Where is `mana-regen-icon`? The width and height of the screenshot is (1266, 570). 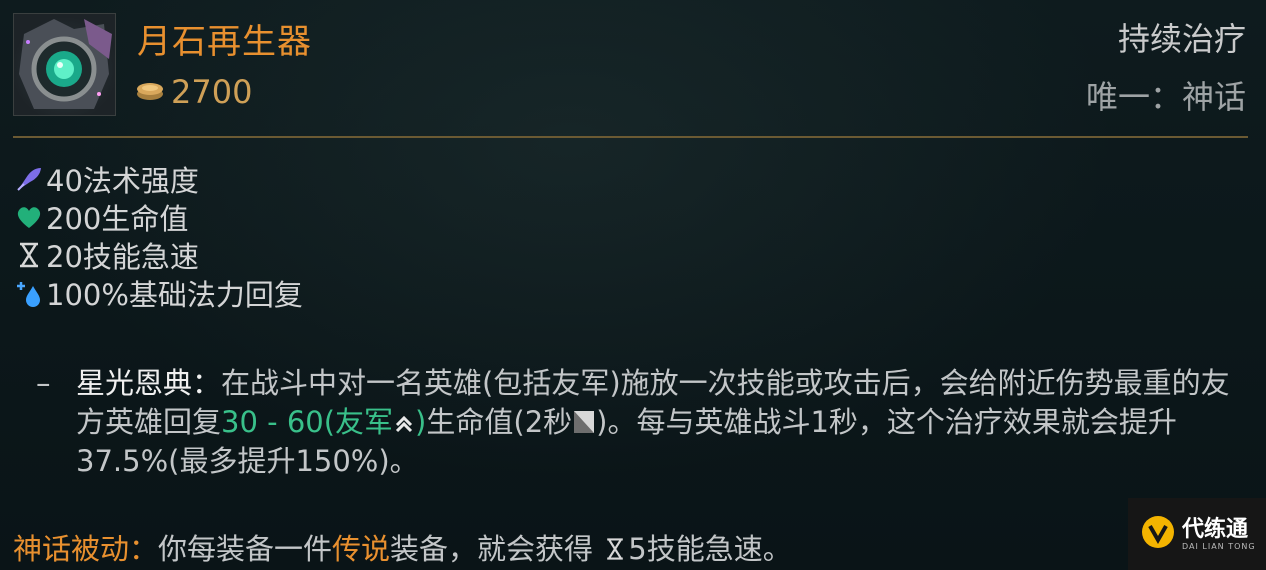 mana-regen-icon is located at coordinates (29, 293).